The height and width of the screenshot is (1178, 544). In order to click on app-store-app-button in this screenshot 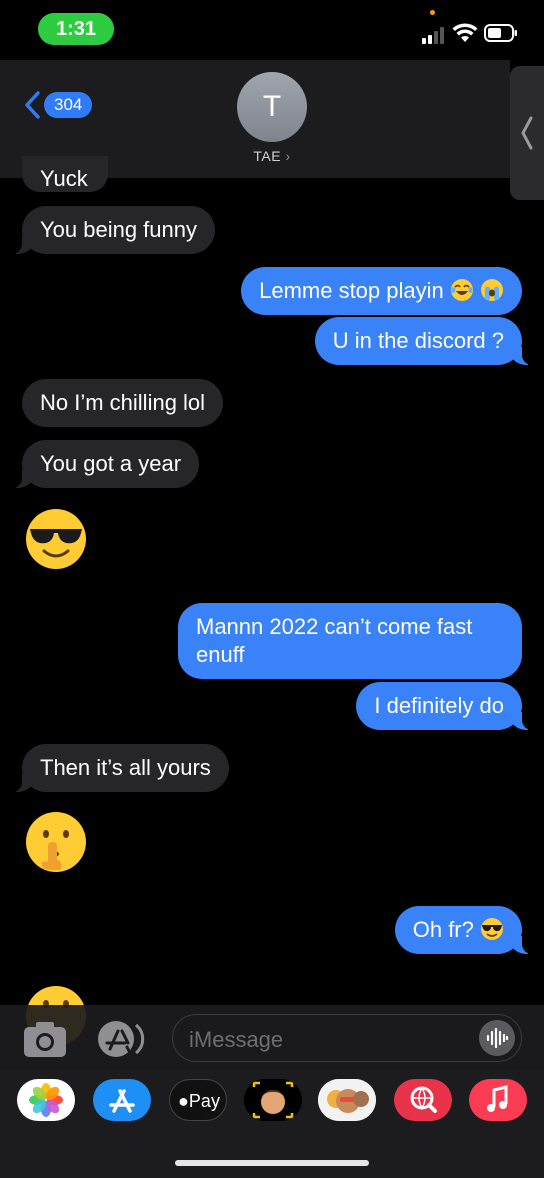, I will do `click(122, 1100)`.